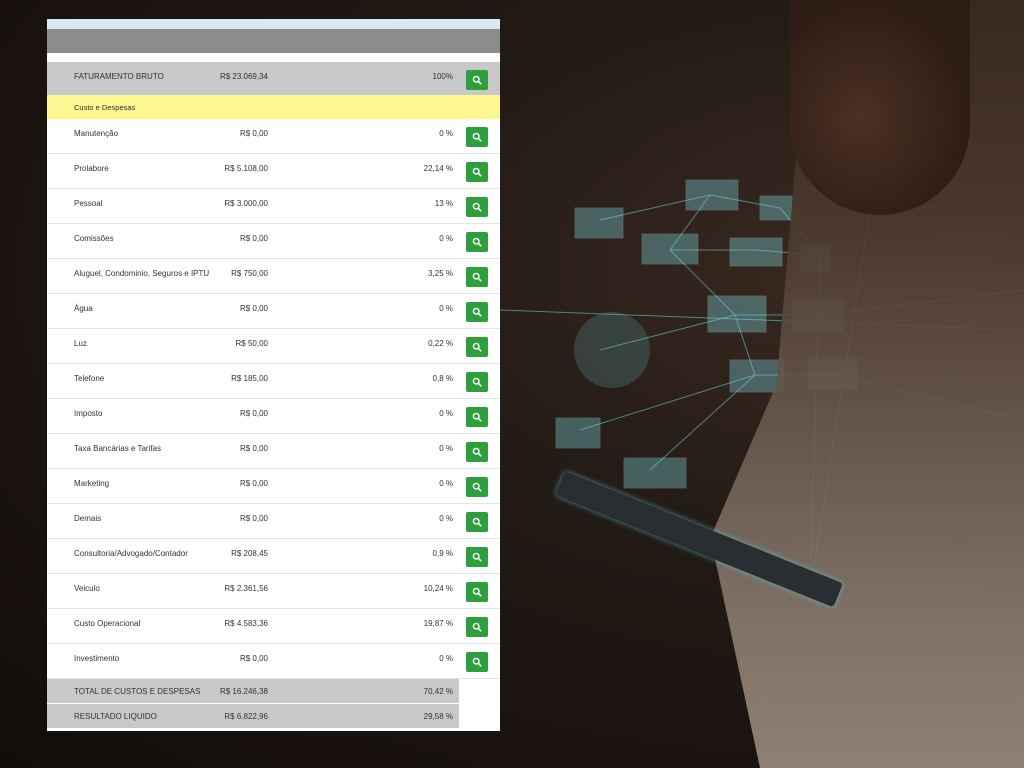 This screenshot has height=768, width=1024. What do you see at coordinates (246, 623) in the screenshot?
I see `expense-value: R$ 4.583,36` at bounding box center [246, 623].